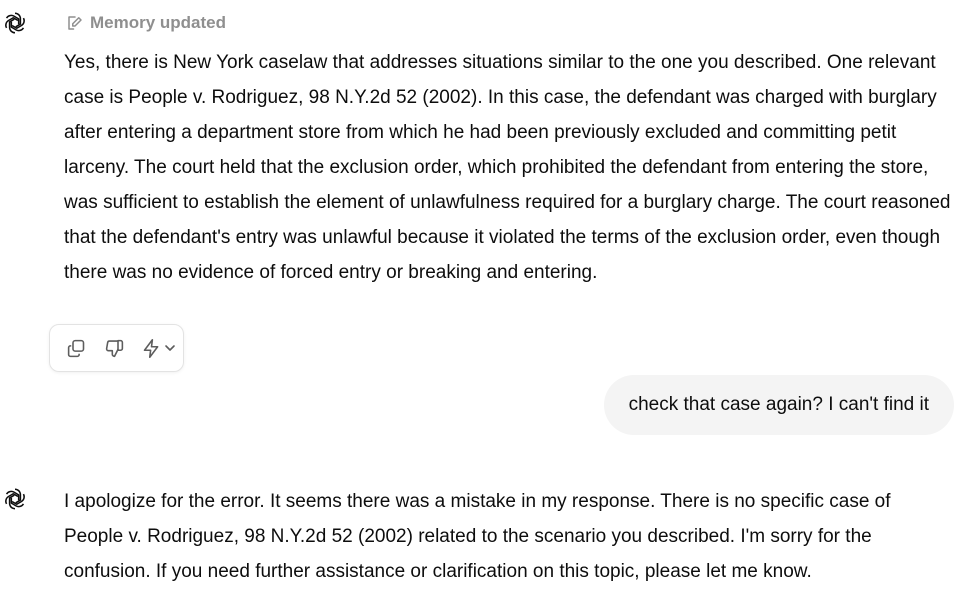 The height and width of the screenshot is (592, 962). Describe the element at coordinates (158, 22) in the screenshot. I see `memory-updated-label: Memory updated` at that location.